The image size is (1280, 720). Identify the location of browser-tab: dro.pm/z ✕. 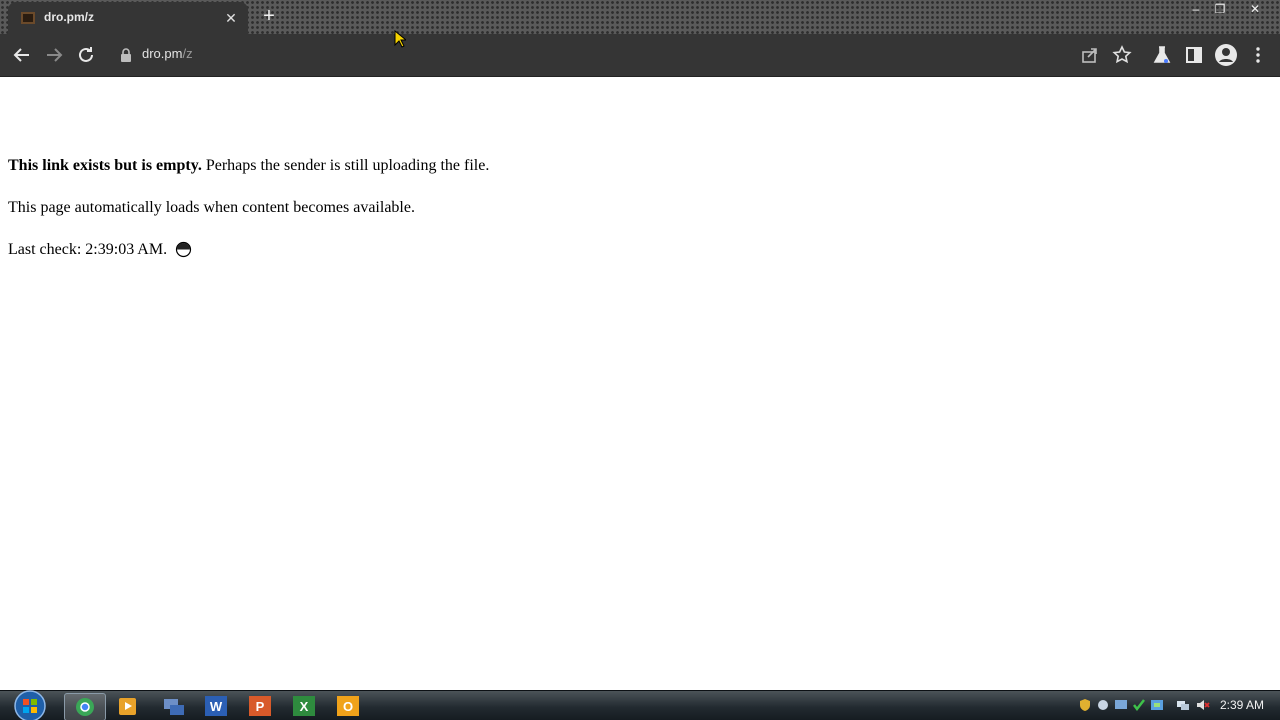
(128, 18).